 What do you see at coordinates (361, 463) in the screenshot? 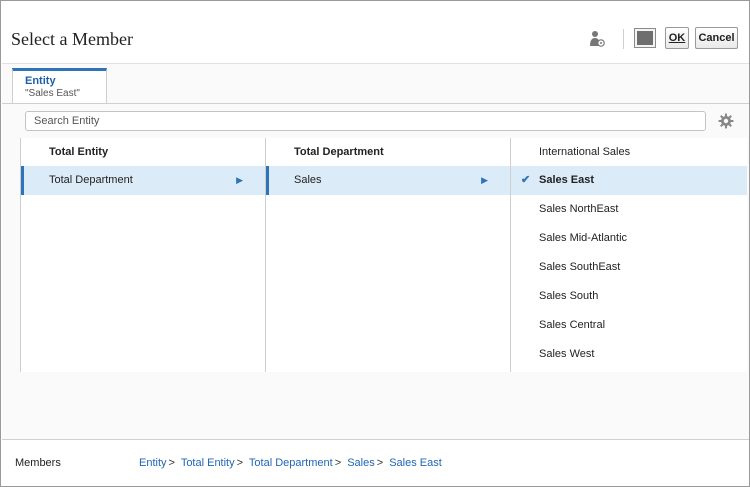
I see `breadcrumb-sales: Sales` at bounding box center [361, 463].